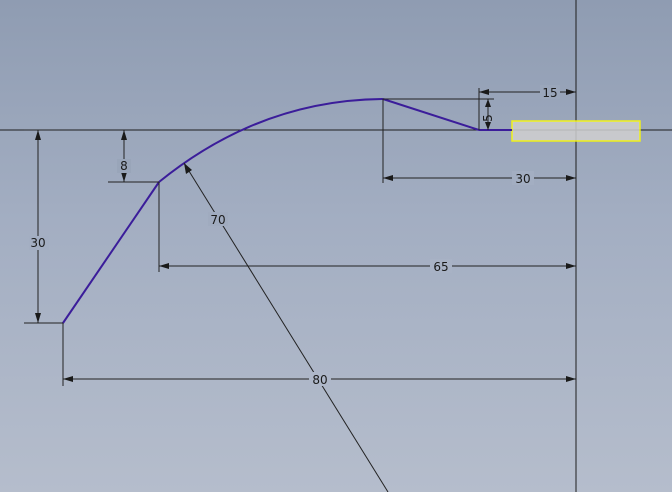  What do you see at coordinates (367, 228) in the screenshot?
I see `dimension-65: 65` at bounding box center [367, 228].